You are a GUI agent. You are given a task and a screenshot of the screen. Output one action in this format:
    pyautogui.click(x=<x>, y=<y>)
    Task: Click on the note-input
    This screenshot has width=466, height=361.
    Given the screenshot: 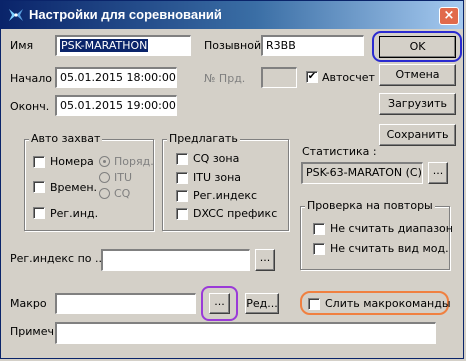 What is the action you would take?
    pyautogui.click(x=245, y=333)
    